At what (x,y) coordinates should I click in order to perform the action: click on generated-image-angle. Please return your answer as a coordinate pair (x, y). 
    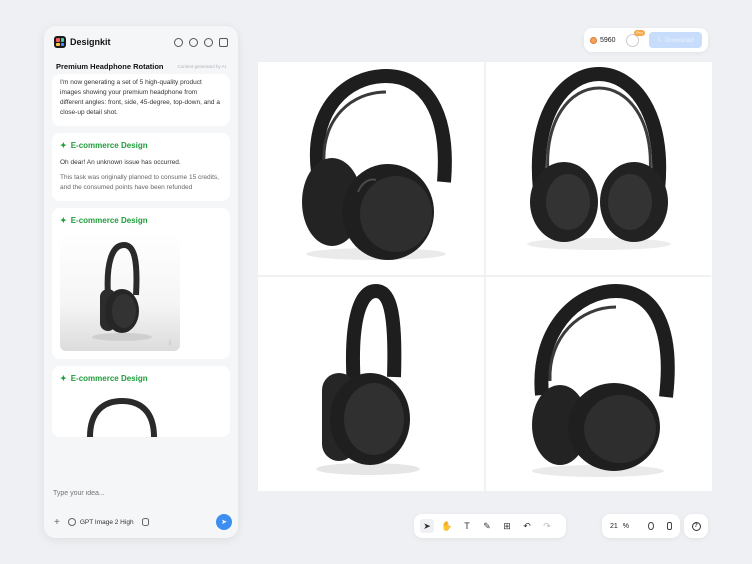
    Looking at the image, I should click on (599, 384).